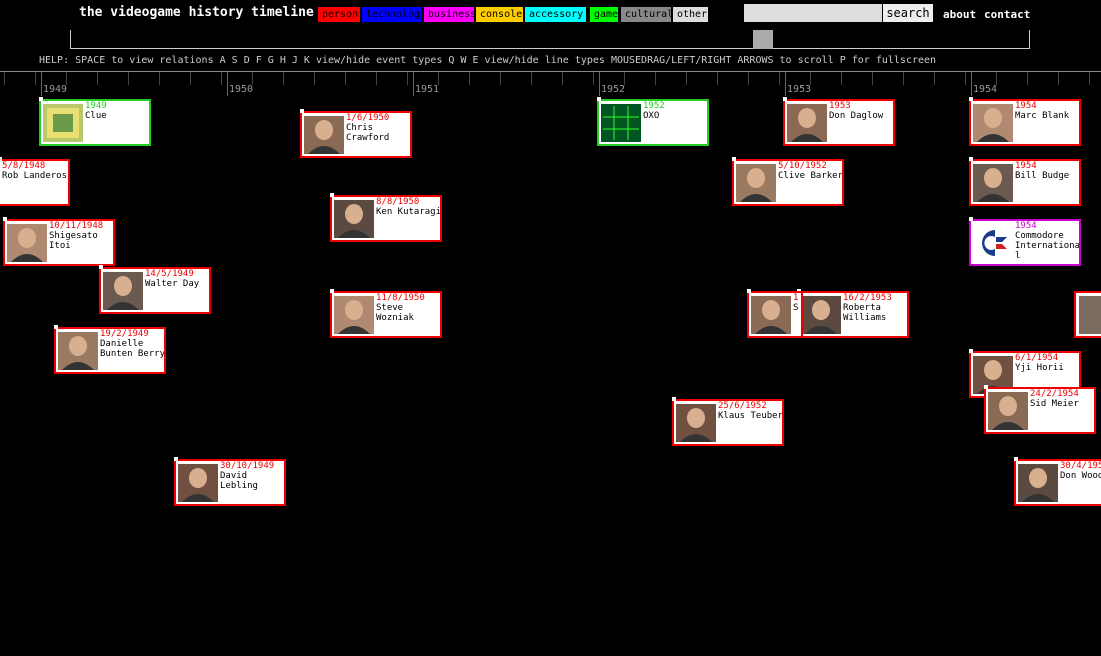  Describe the element at coordinates (1042, 116) in the screenshot. I see `event-name: Marc Blank` at that location.